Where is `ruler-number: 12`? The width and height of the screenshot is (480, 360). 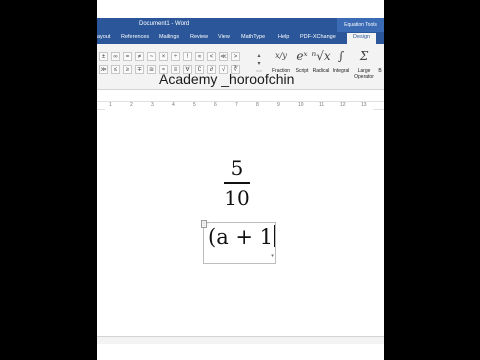
ruler-number: 12 is located at coordinates (343, 105).